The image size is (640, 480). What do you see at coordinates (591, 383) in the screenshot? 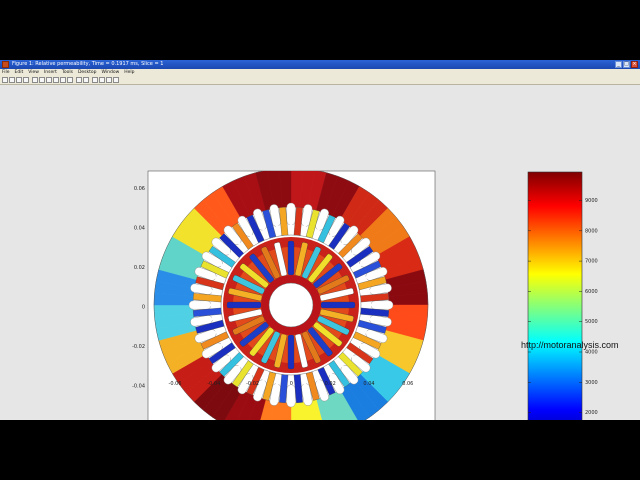
I see `colorbar-tick-label: 3000` at bounding box center [591, 383].